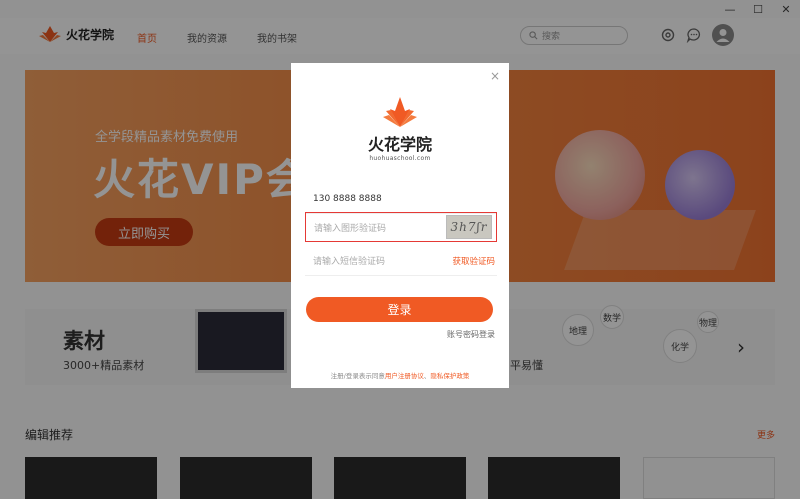 This screenshot has width=800, height=499. I want to click on dialog-brand-domain: huohuaschool.com, so click(400, 158).